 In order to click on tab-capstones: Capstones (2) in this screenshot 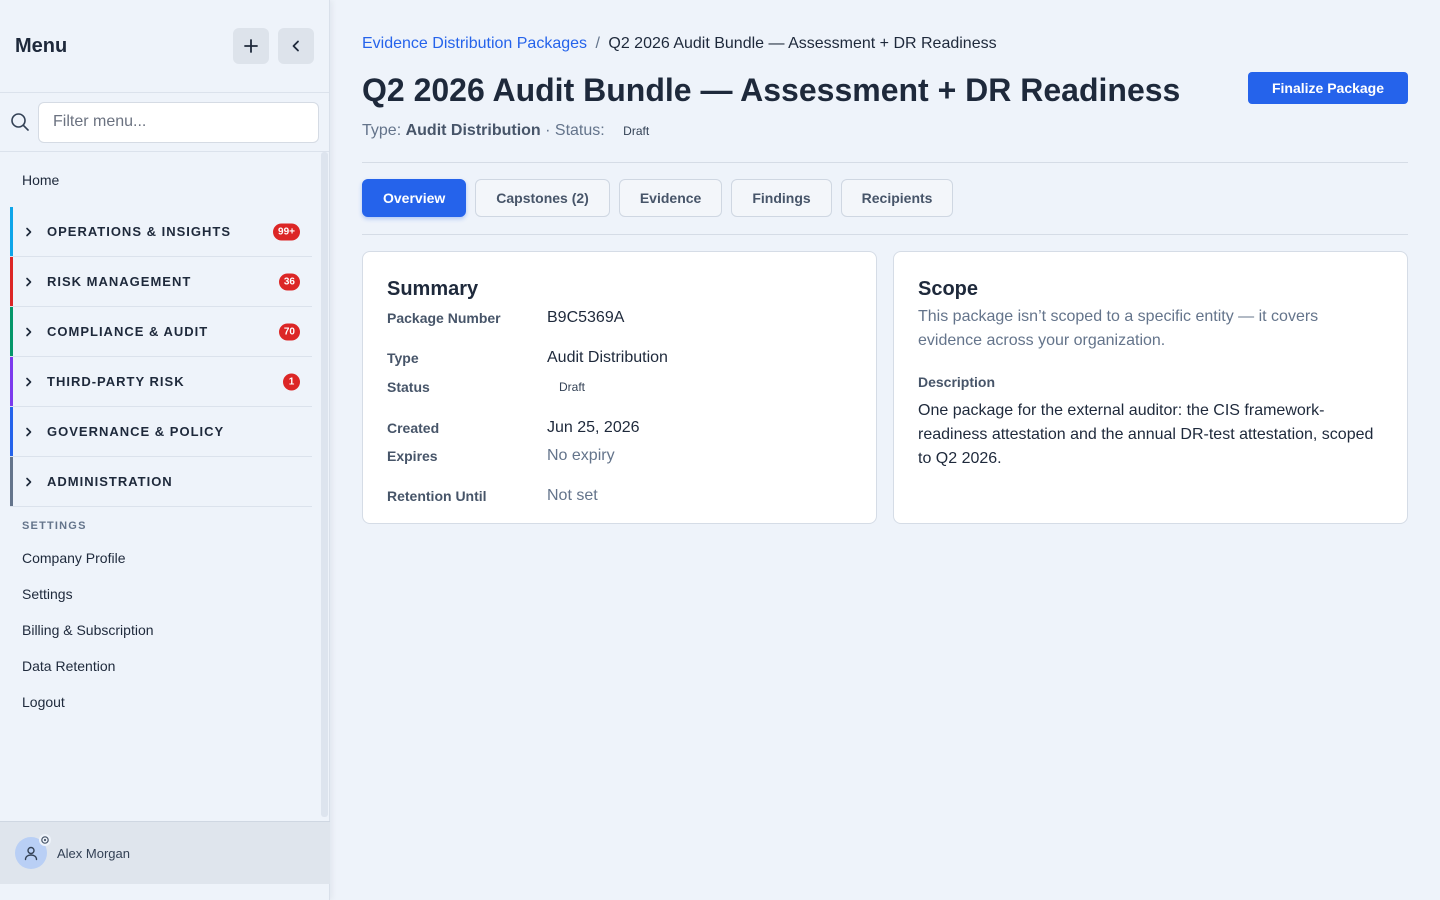, I will do `click(542, 198)`.